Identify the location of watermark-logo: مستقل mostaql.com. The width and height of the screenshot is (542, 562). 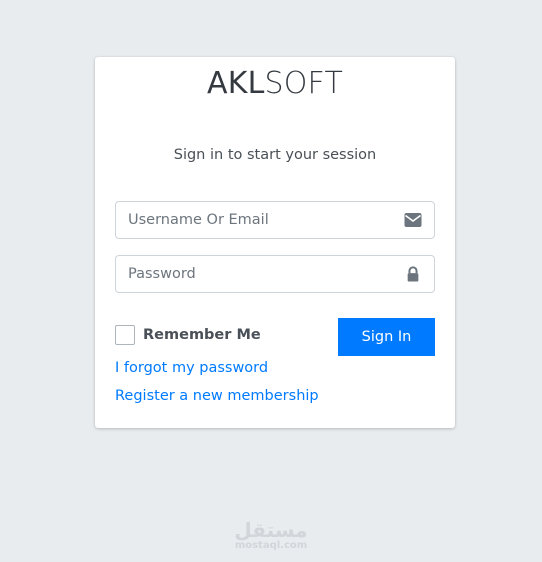
(271, 536).